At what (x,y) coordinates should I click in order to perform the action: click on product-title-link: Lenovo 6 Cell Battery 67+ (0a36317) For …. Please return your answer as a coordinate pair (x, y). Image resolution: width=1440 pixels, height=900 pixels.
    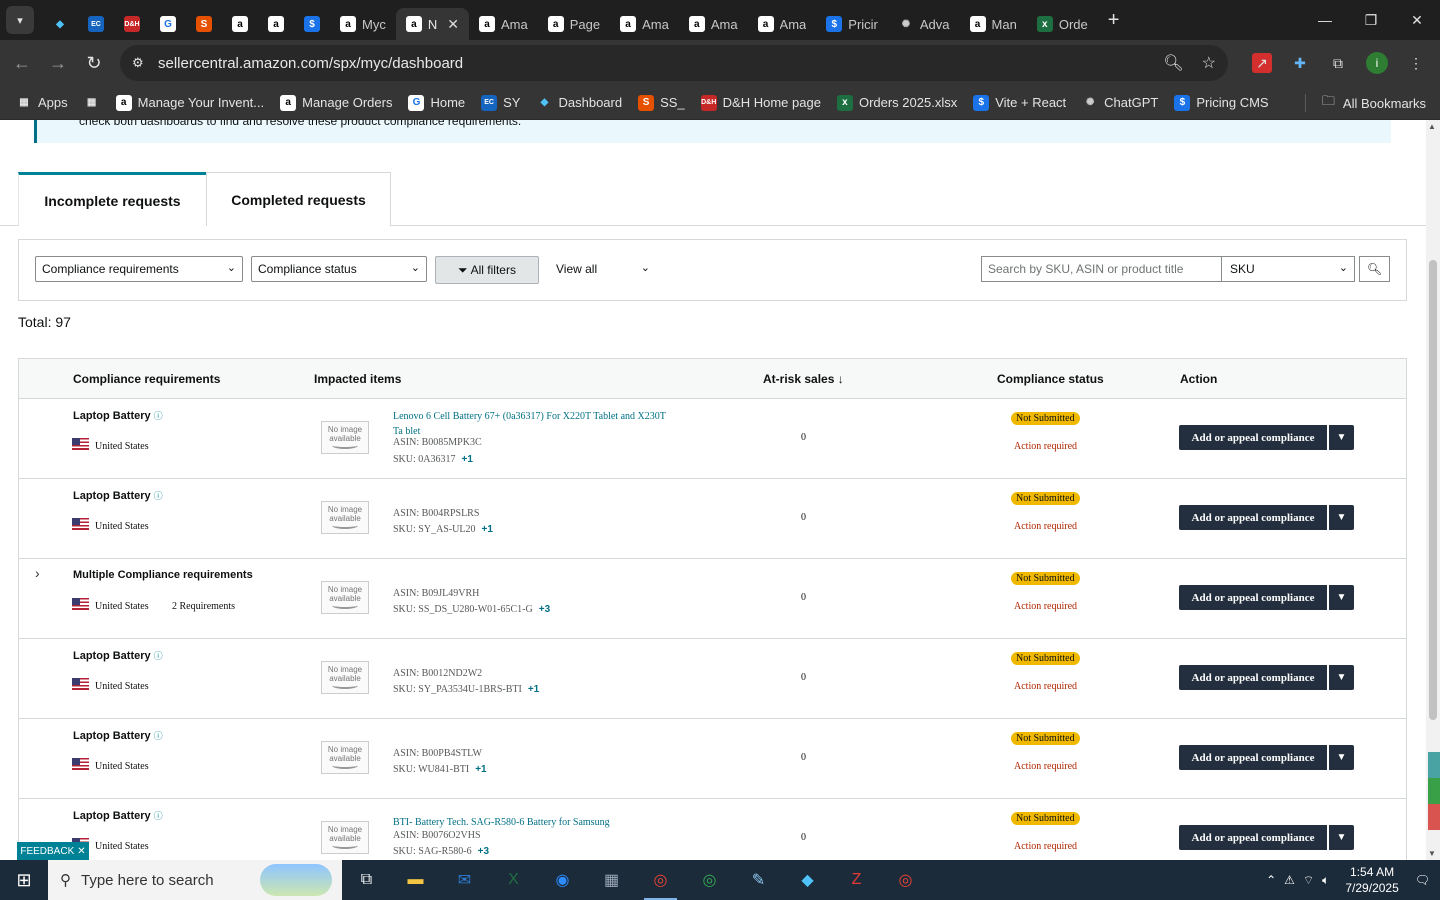
    Looking at the image, I should click on (533, 424).